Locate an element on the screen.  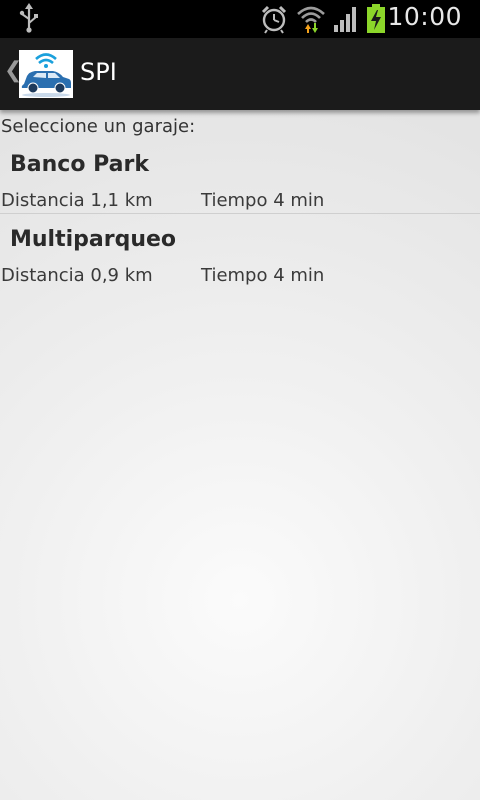
battery-charging-icon is located at coordinates (376, 21).